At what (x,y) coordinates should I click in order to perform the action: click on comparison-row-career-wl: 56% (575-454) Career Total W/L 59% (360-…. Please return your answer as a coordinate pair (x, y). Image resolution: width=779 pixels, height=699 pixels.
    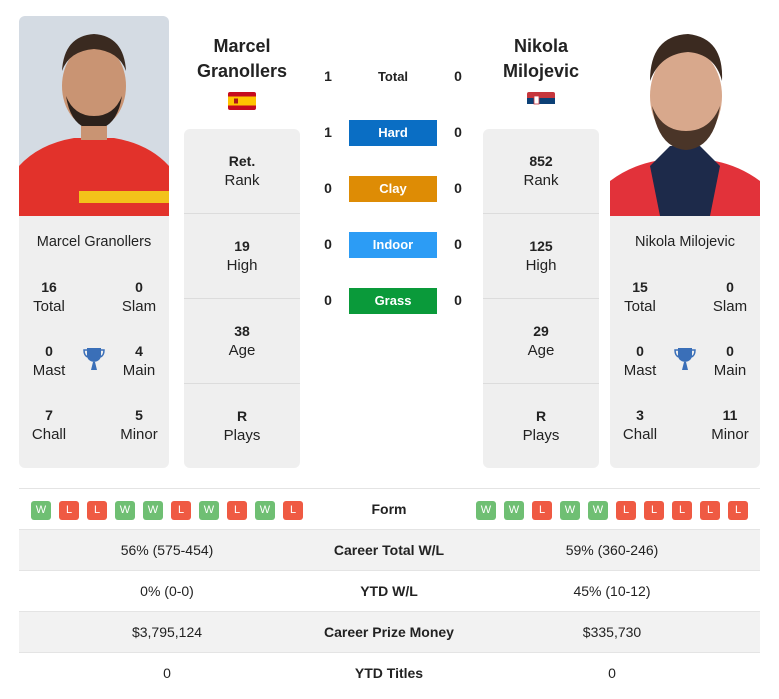
    Looking at the image, I should click on (389, 550).